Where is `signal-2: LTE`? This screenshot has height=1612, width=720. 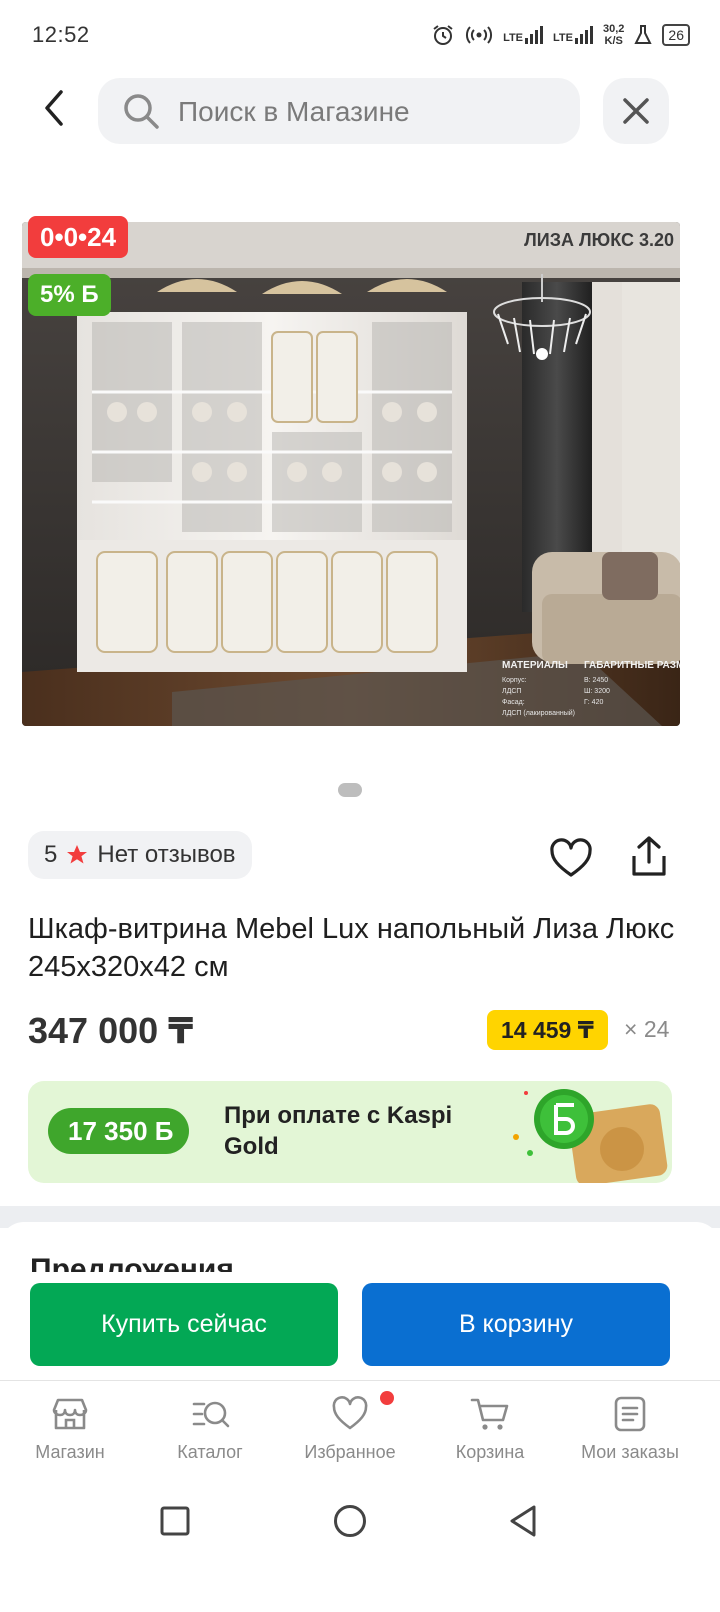
signal-2: LTE is located at coordinates (573, 35).